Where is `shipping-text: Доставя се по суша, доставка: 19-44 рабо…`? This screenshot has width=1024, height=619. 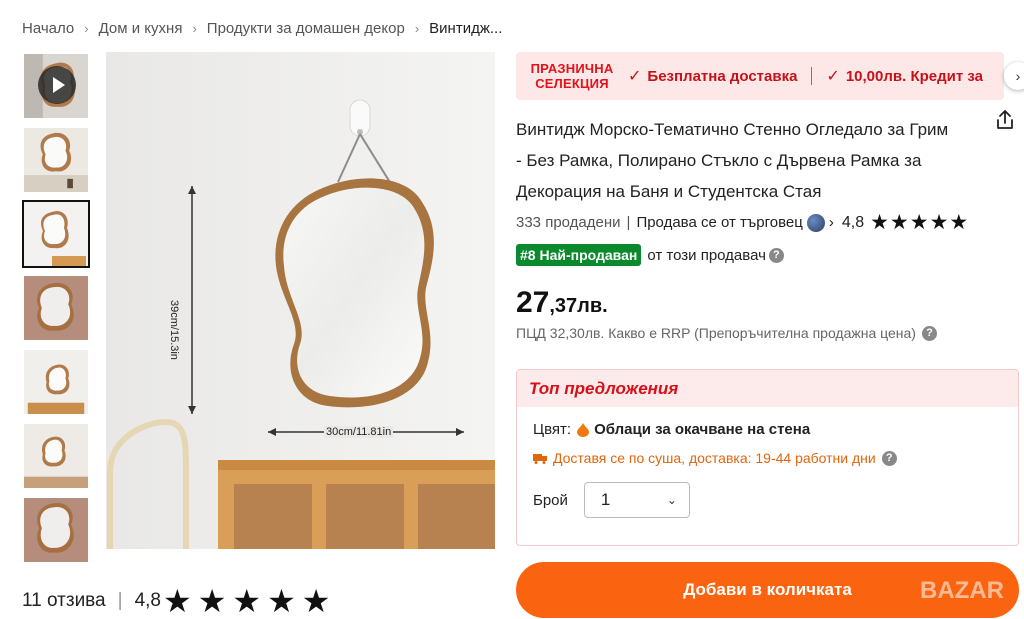
shipping-text: Доставя се по суша, доставка: 19-44 рабо… is located at coordinates (714, 458).